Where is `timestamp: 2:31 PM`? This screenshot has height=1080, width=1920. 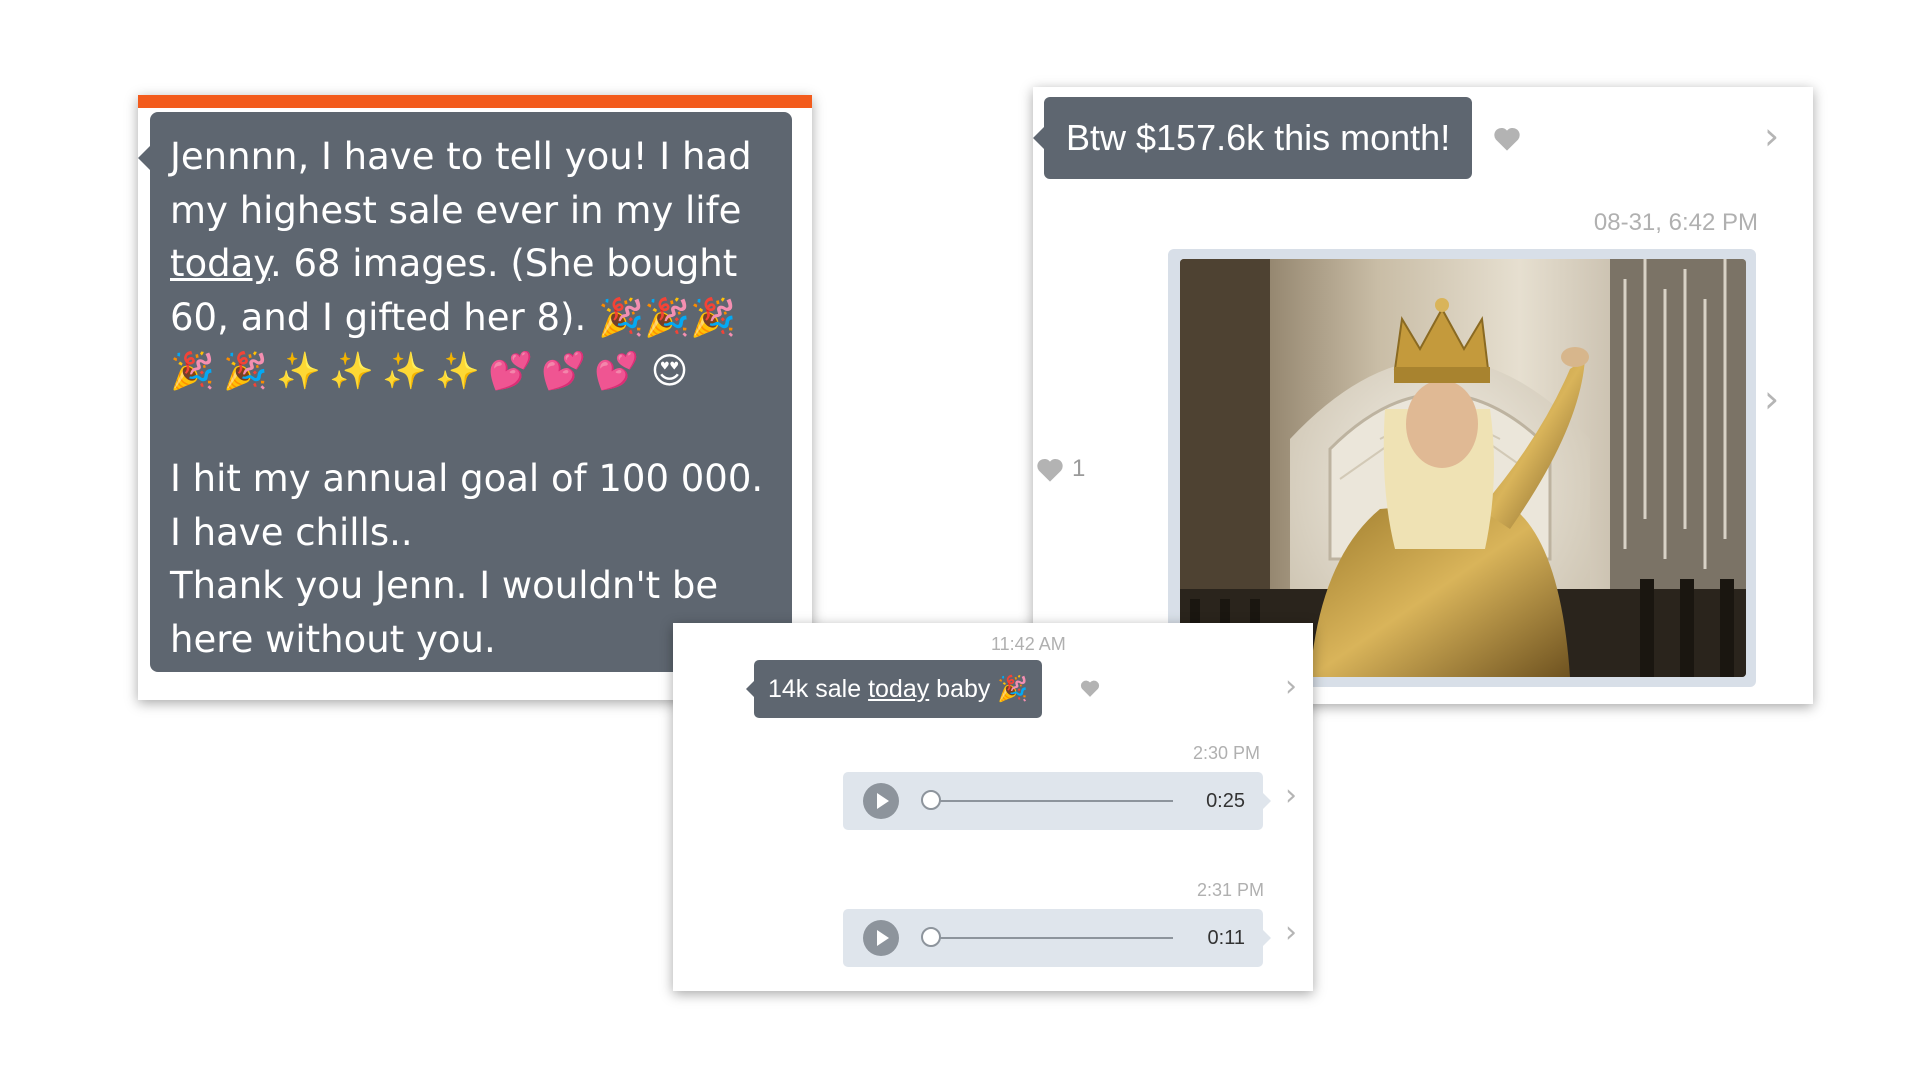 timestamp: 2:31 PM is located at coordinates (1231, 890).